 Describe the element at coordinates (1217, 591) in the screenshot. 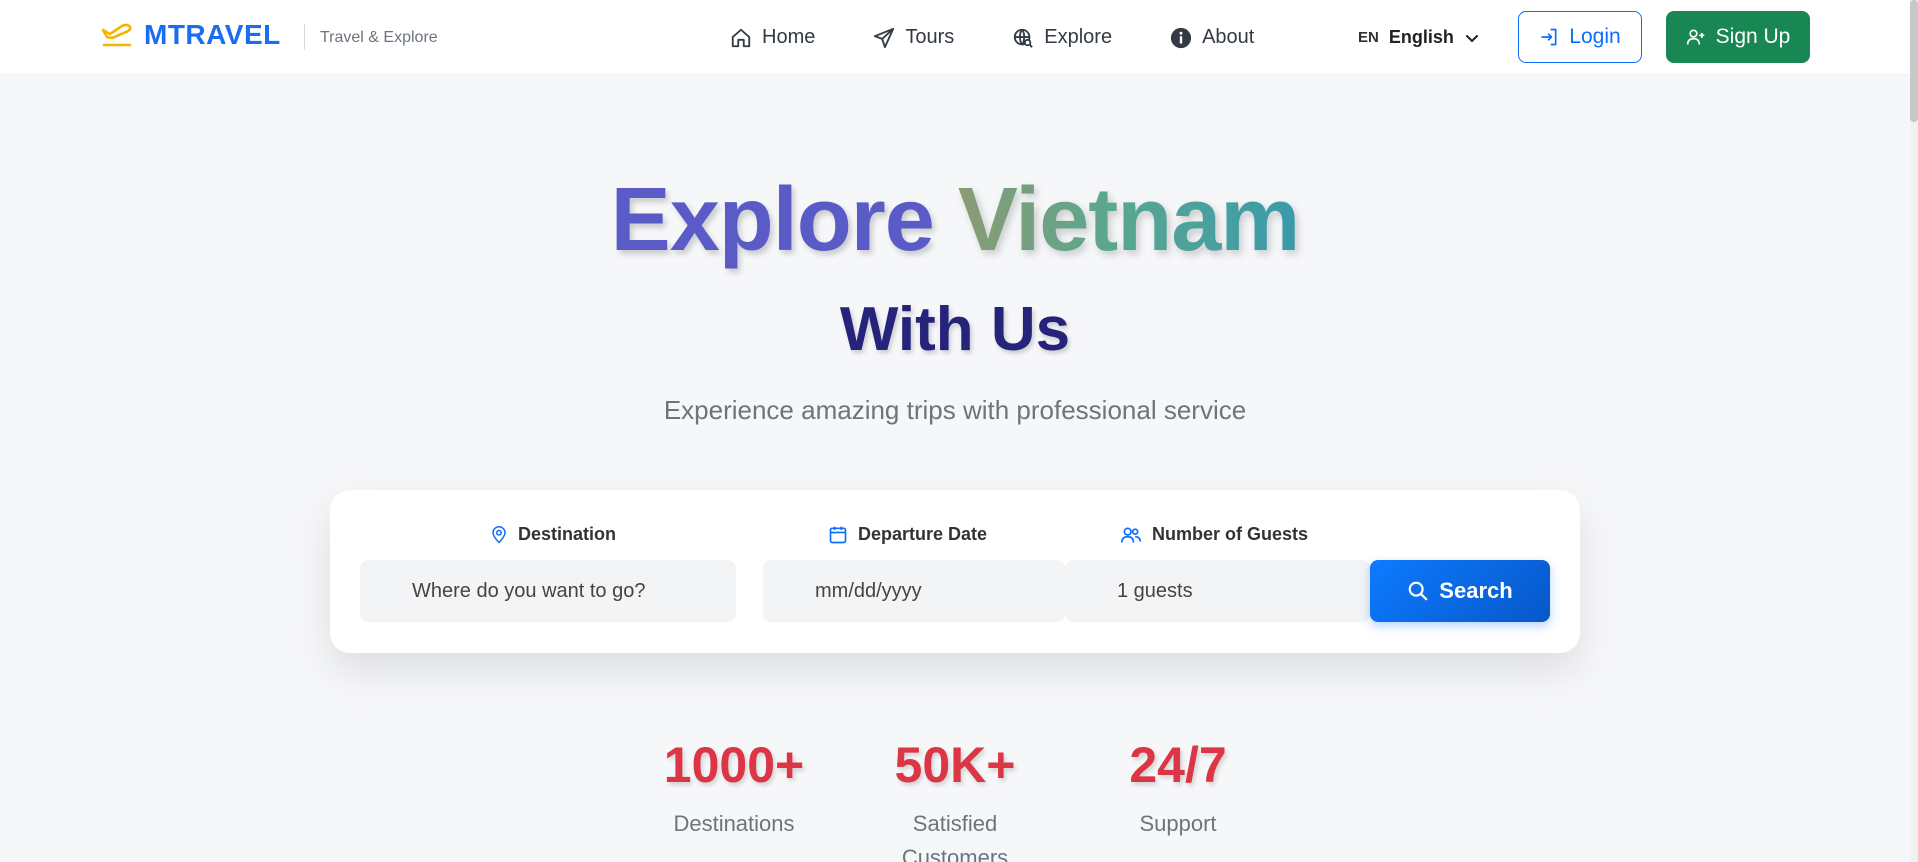

I see `guests-select: 1 guests` at that location.